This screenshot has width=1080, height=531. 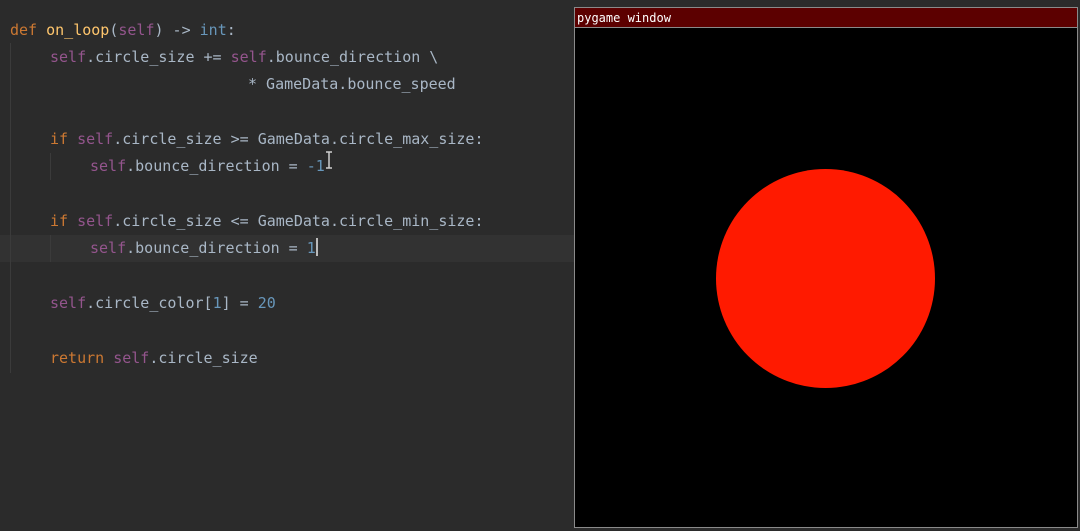 I want to click on code-line-9: self.bounce_direction = 1, so click(x=204, y=248).